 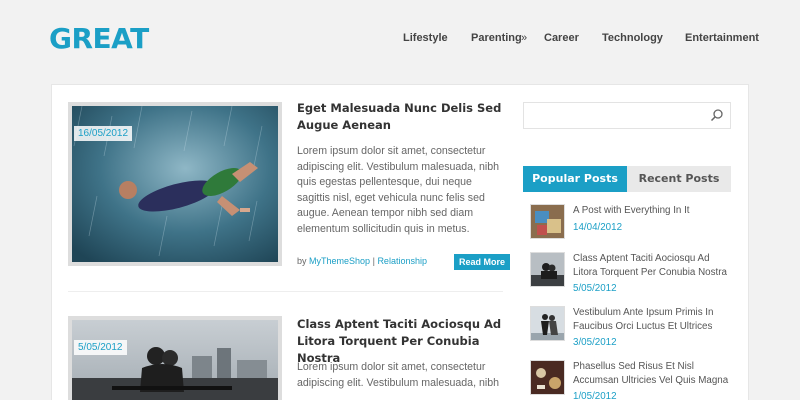 I want to click on nav-item-technology: Technology, so click(x=632, y=38).